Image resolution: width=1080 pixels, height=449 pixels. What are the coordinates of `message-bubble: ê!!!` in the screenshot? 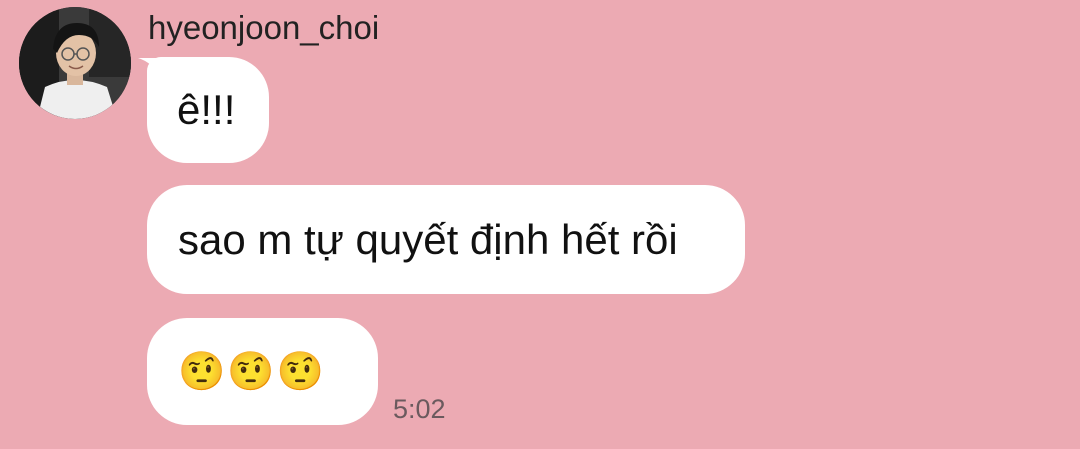 It's located at (208, 110).